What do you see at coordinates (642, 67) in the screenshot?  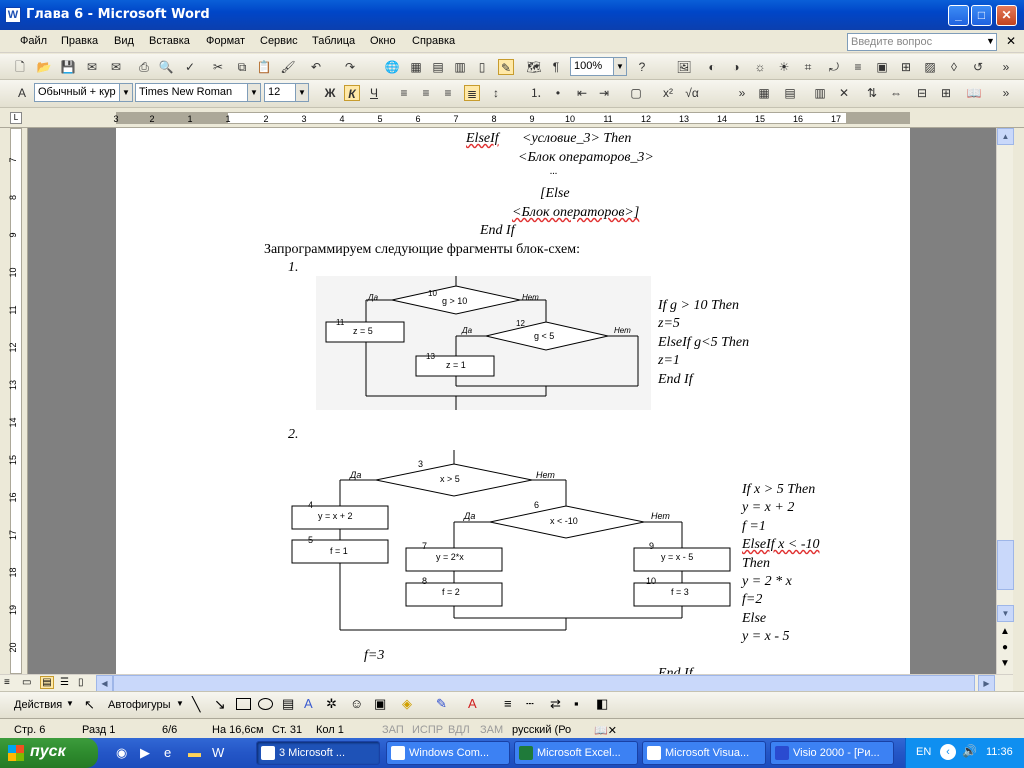 I see `help-icon: ?` at bounding box center [642, 67].